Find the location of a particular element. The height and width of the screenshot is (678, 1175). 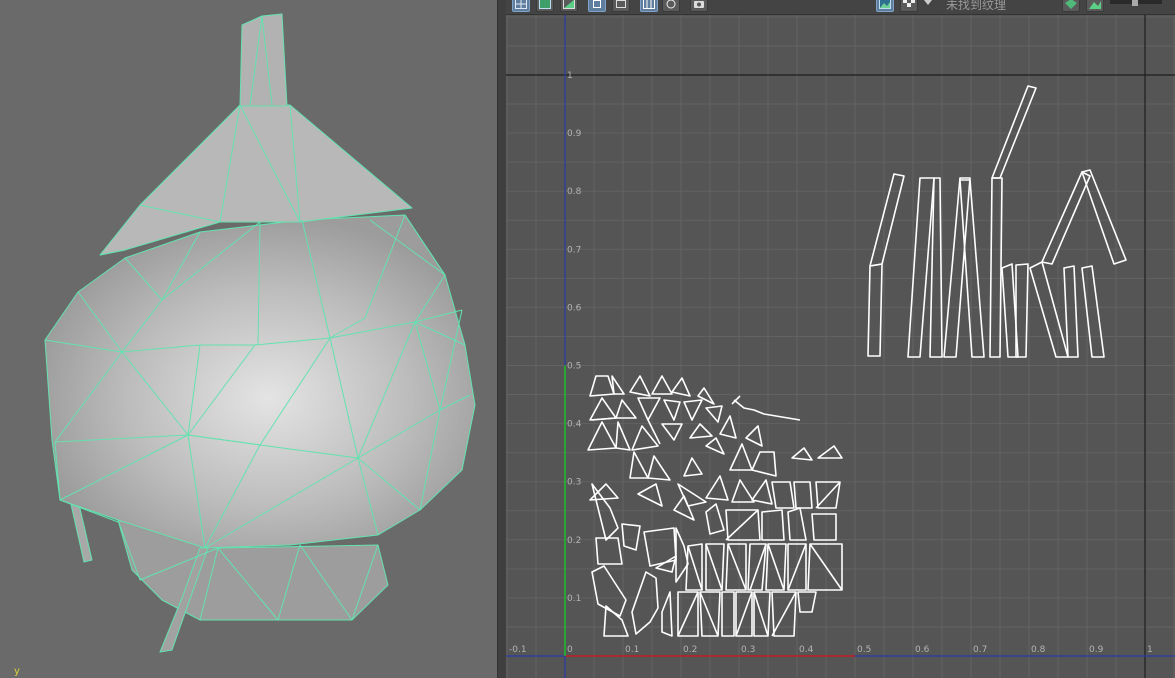

x-tick-label: 1 is located at coordinates (1150, 650).